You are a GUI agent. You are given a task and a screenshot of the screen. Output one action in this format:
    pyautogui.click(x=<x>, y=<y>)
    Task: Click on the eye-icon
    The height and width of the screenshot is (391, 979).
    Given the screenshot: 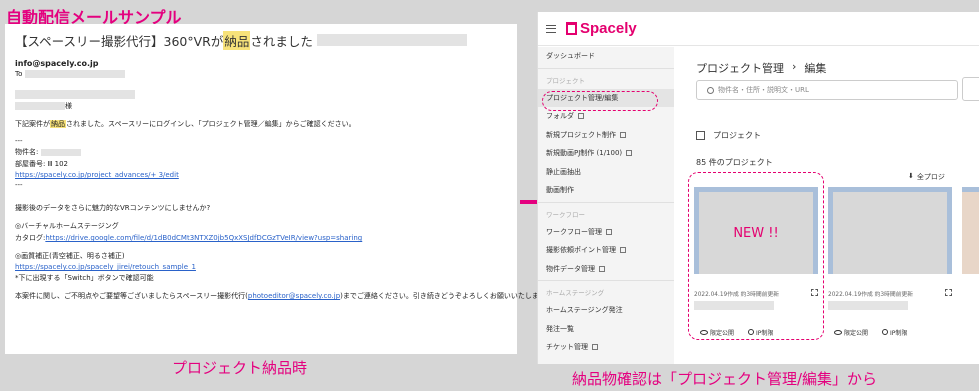 What is the action you would take?
    pyautogui.click(x=838, y=332)
    